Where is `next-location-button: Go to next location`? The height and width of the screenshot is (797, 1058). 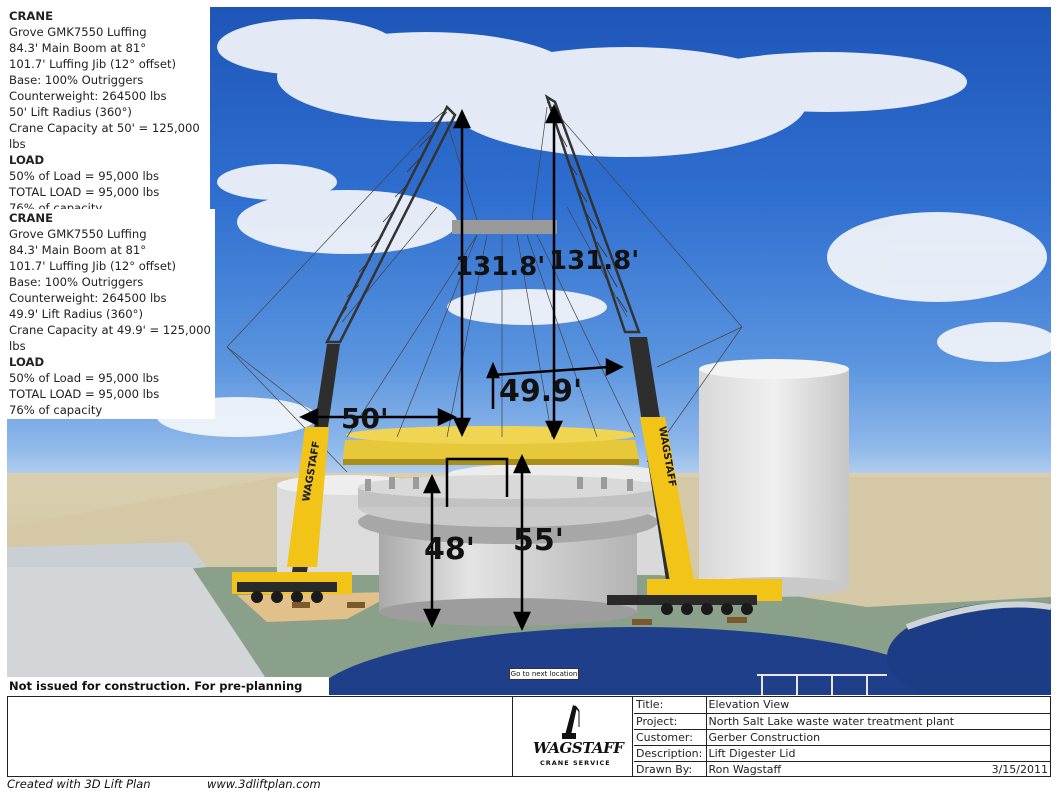 next-location-button: Go to next location is located at coordinates (544, 674).